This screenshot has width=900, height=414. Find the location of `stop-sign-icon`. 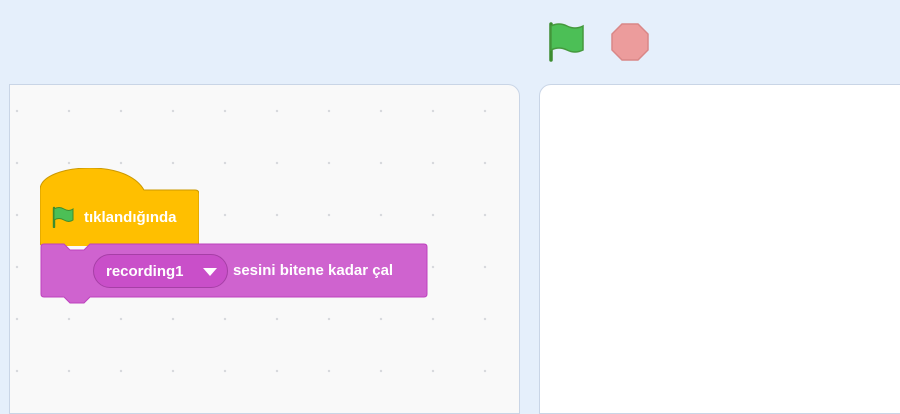

stop-sign-icon is located at coordinates (630, 42).